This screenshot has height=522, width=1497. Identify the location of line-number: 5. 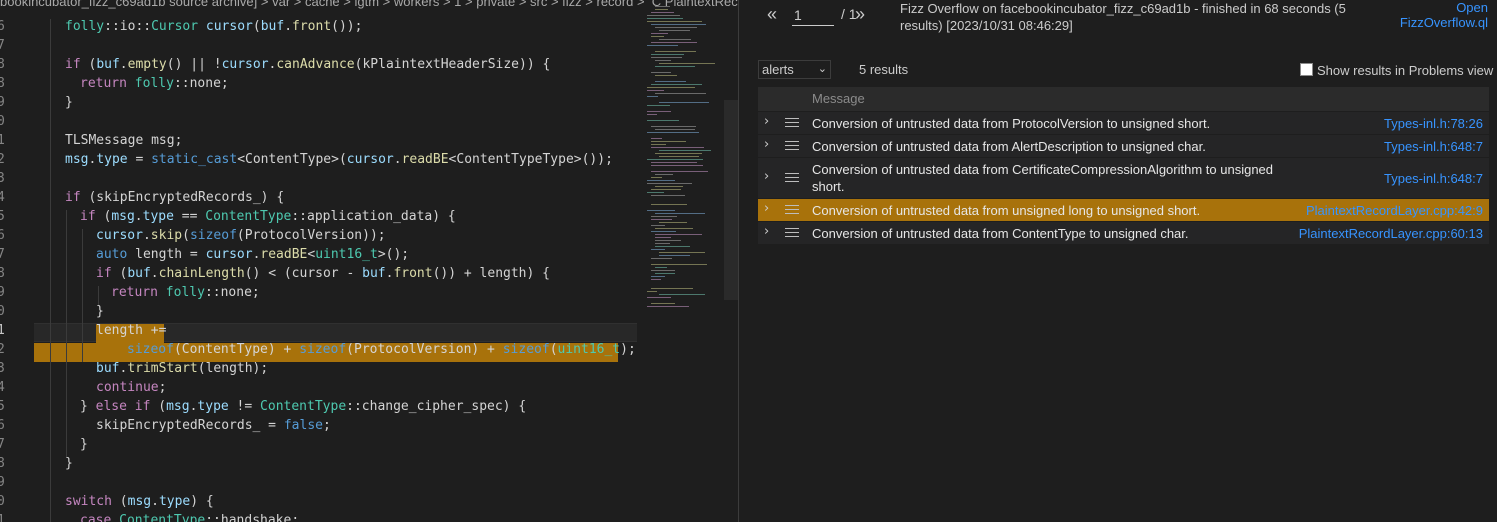
(2, 406).